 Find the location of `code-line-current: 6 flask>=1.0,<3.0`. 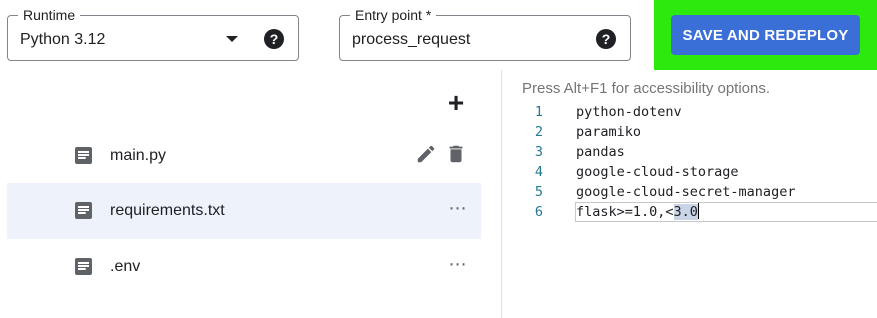

code-line-current: 6 flask>=1.0,<3.0 is located at coordinates (690, 212).